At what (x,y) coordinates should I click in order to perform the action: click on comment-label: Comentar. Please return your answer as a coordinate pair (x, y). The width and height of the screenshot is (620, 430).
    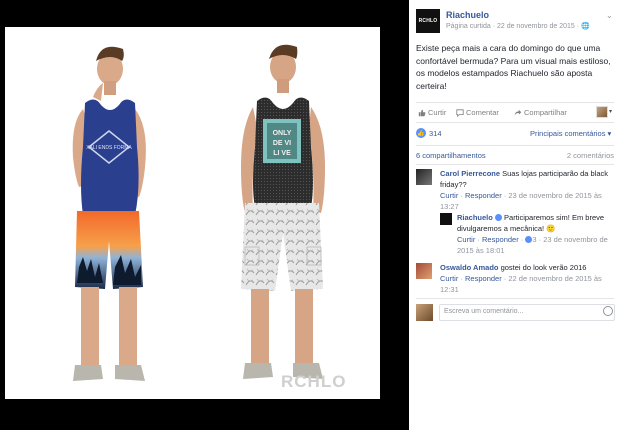
    Looking at the image, I should click on (482, 112).